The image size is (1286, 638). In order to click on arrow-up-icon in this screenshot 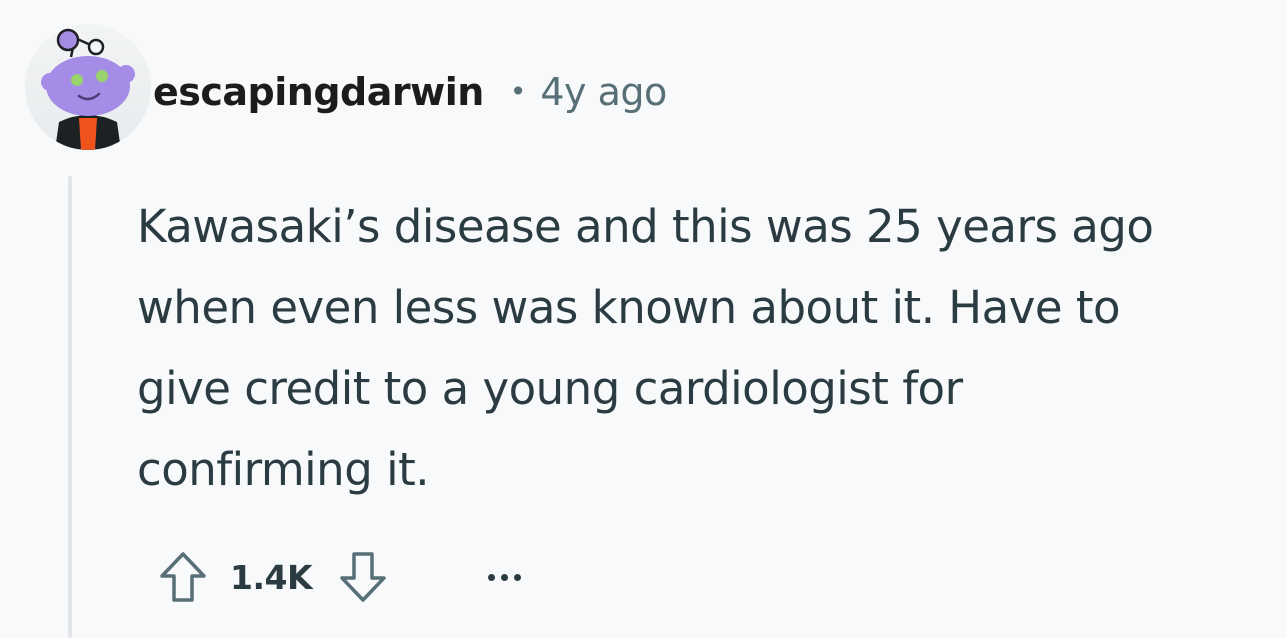, I will do `click(183, 577)`.